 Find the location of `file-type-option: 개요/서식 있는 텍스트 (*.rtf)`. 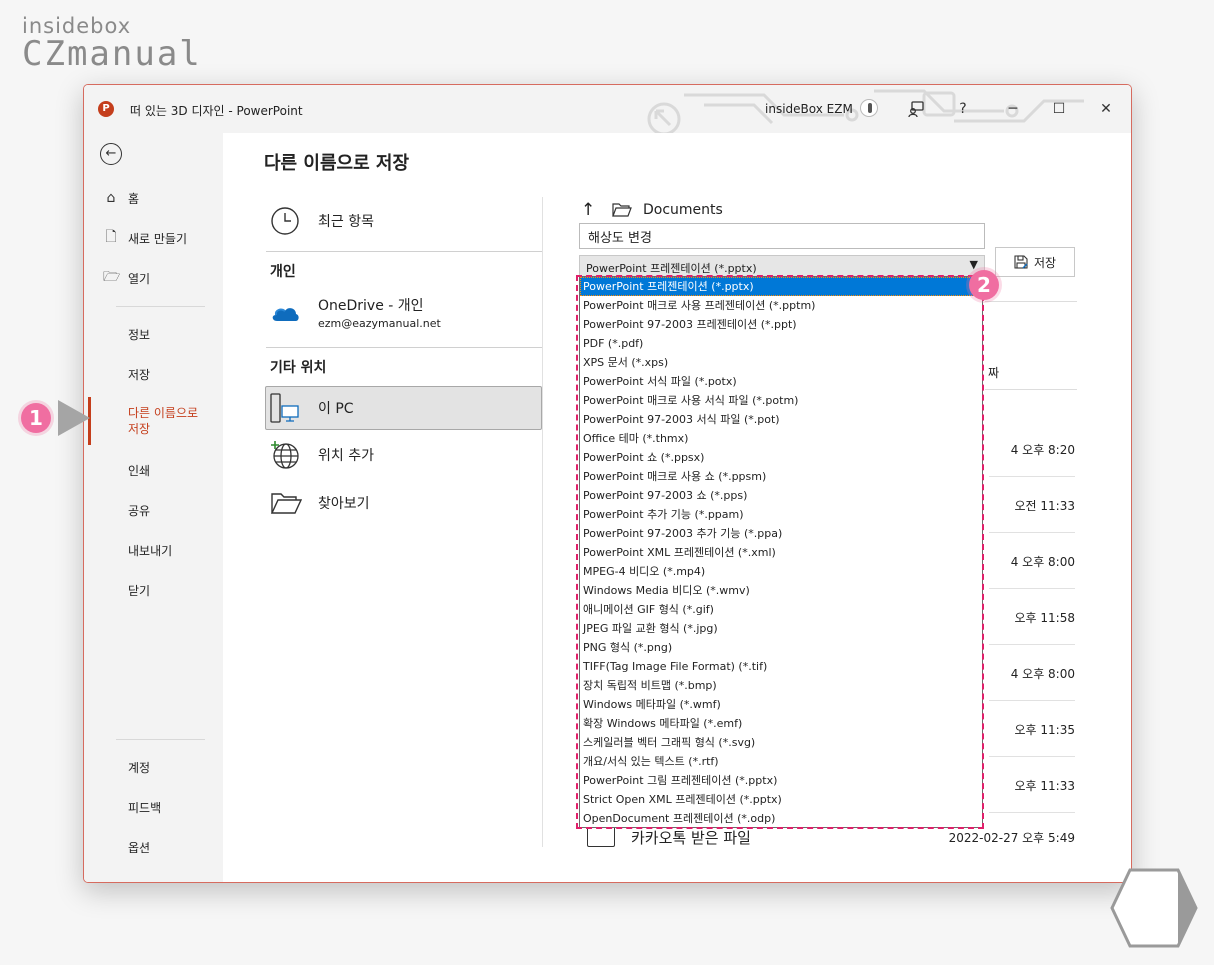

file-type-option: 개요/서식 있는 텍스트 (*.rtf) is located at coordinates (781, 761).